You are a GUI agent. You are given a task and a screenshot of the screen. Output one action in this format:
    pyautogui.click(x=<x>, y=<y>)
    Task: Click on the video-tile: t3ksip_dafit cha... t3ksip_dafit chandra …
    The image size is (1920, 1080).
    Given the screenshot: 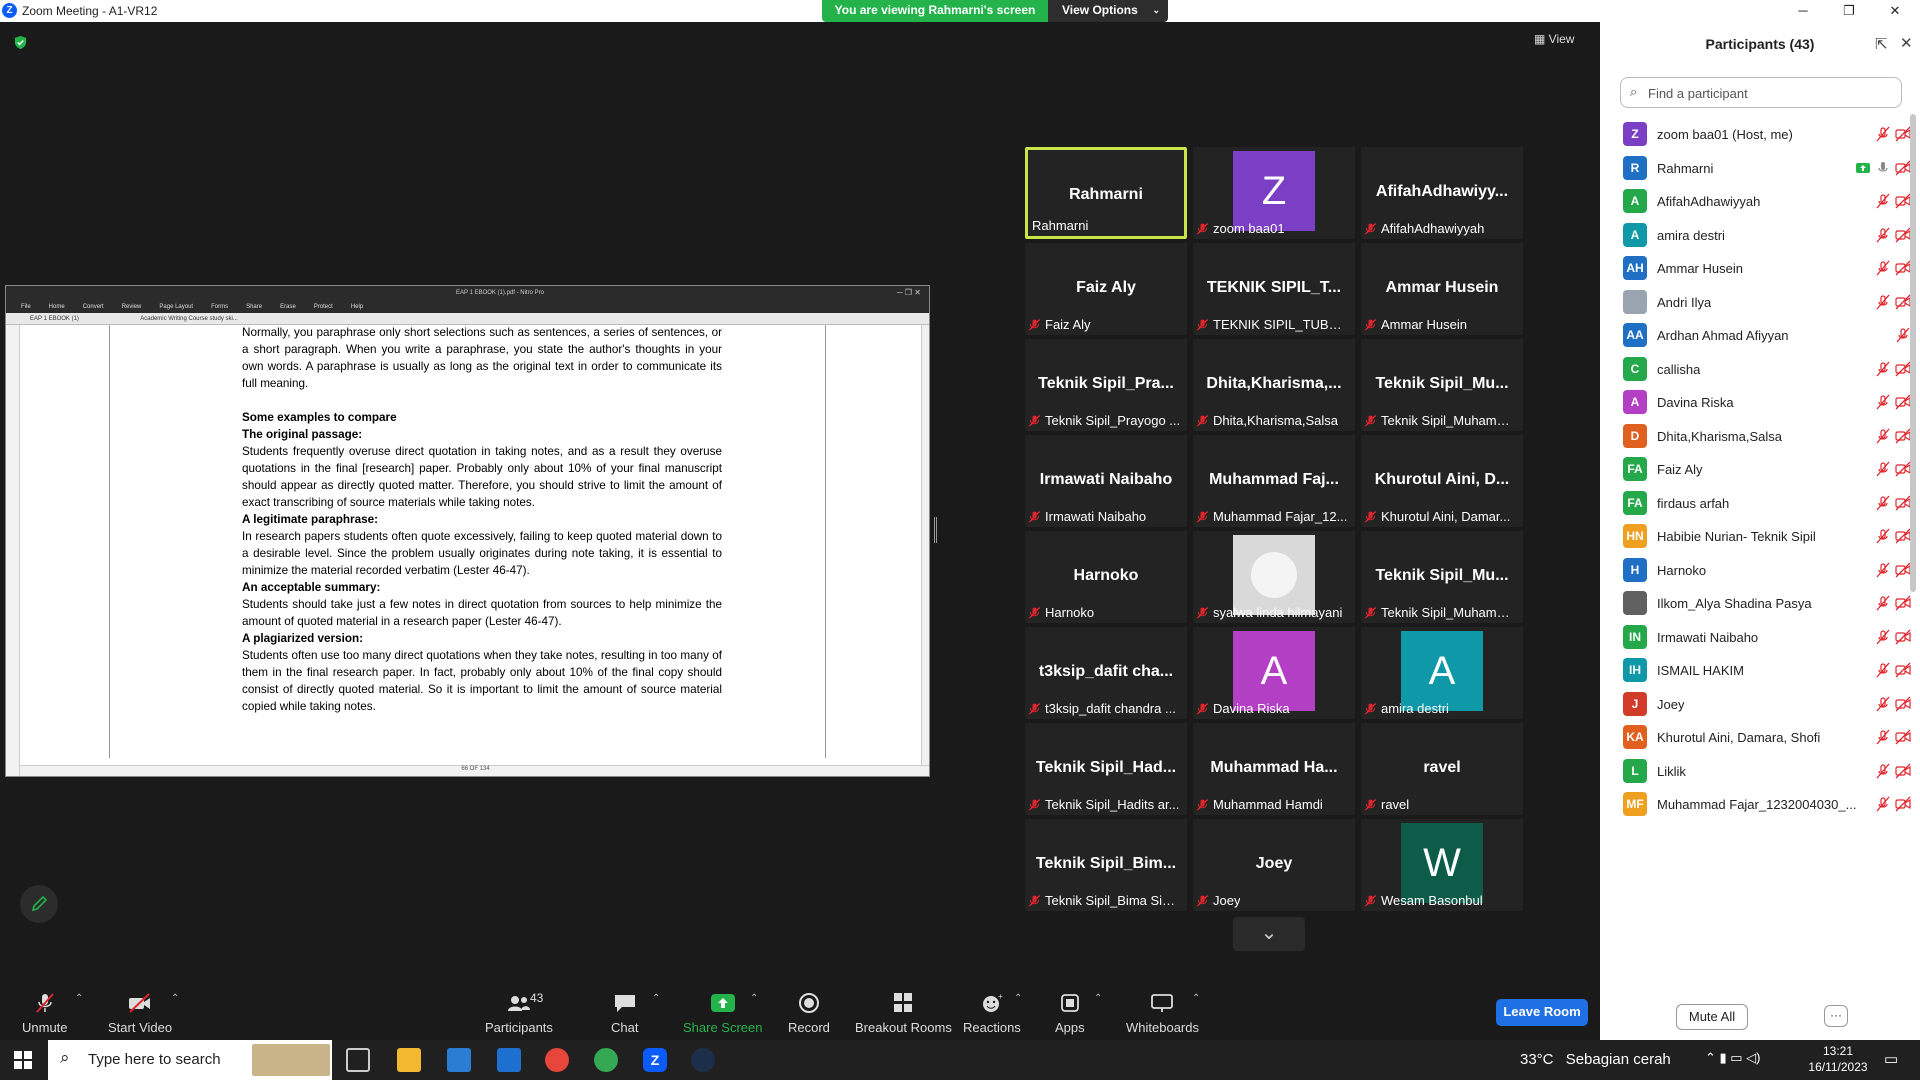 What is the action you would take?
    pyautogui.click(x=1106, y=673)
    